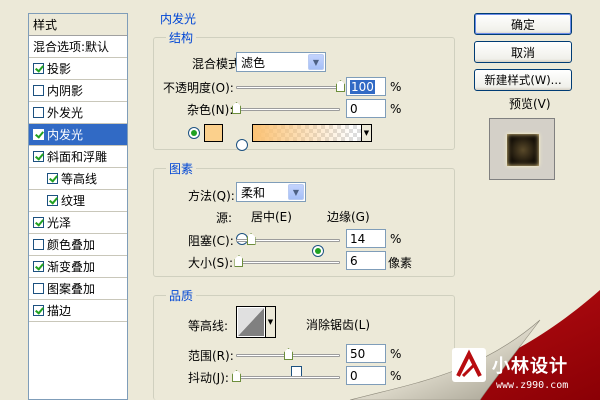 This screenshot has width=600, height=400. I want to click on style-list-item: 图案叠加, so click(78, 289).